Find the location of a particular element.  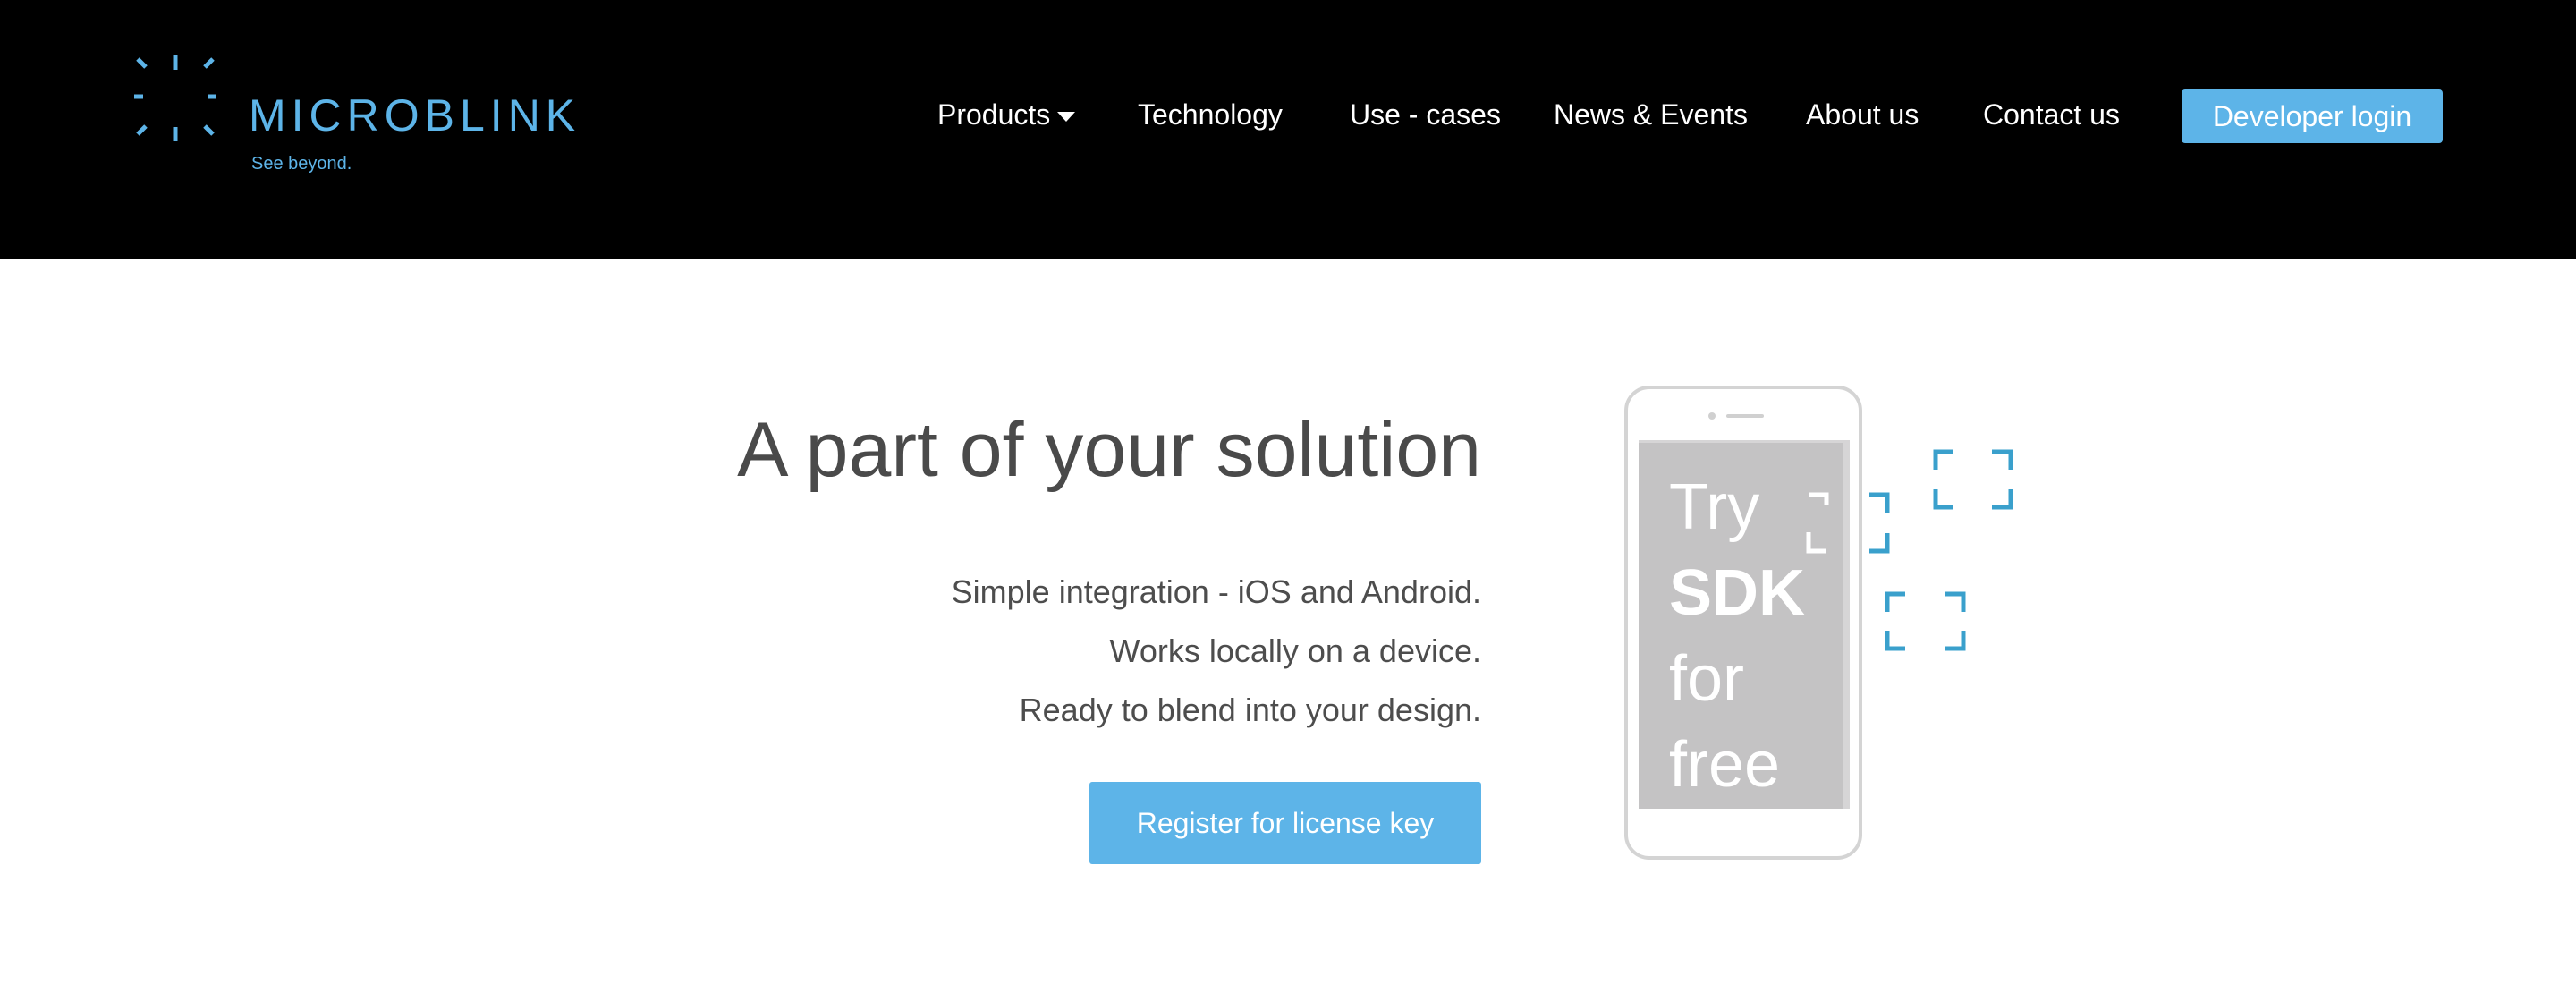

microblink-spark-icon is located at coordinates (175, 98).